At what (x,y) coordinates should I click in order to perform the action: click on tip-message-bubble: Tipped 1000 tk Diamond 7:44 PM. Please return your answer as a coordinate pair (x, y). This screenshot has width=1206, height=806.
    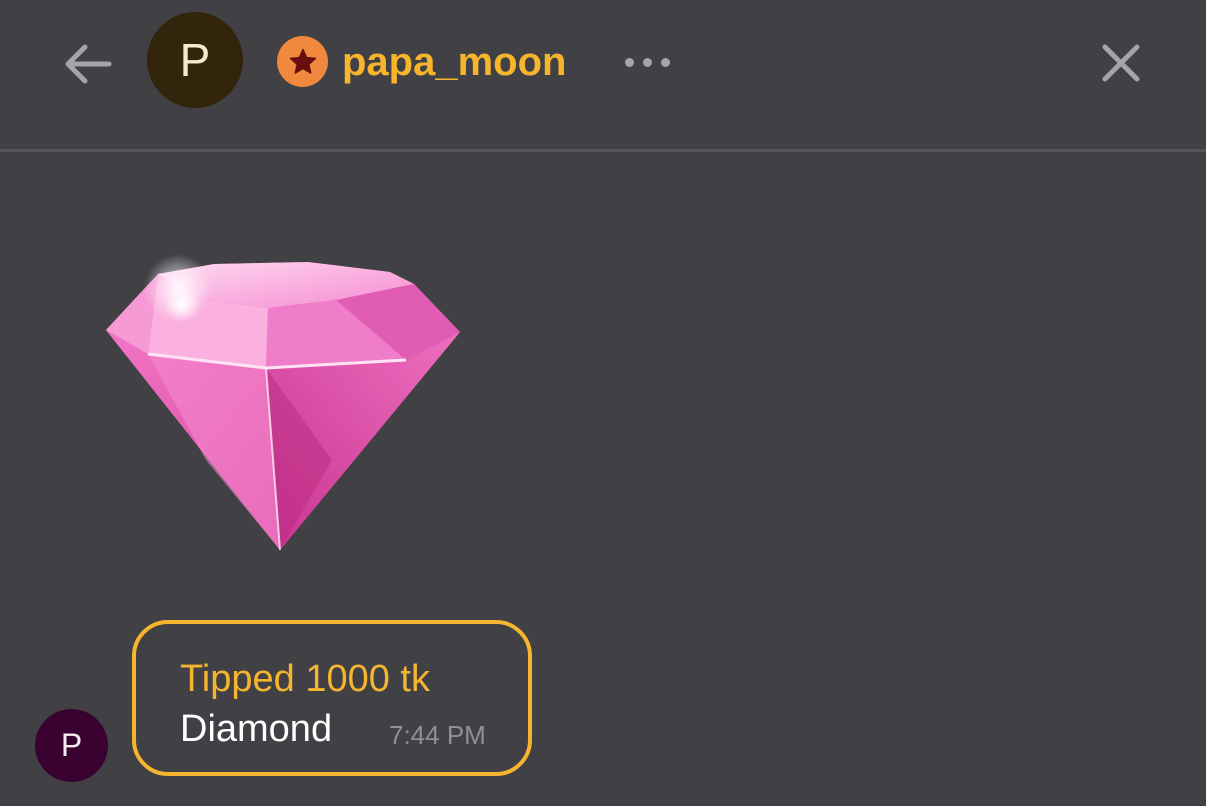
    Looking at the image, I should click on (332, 698).